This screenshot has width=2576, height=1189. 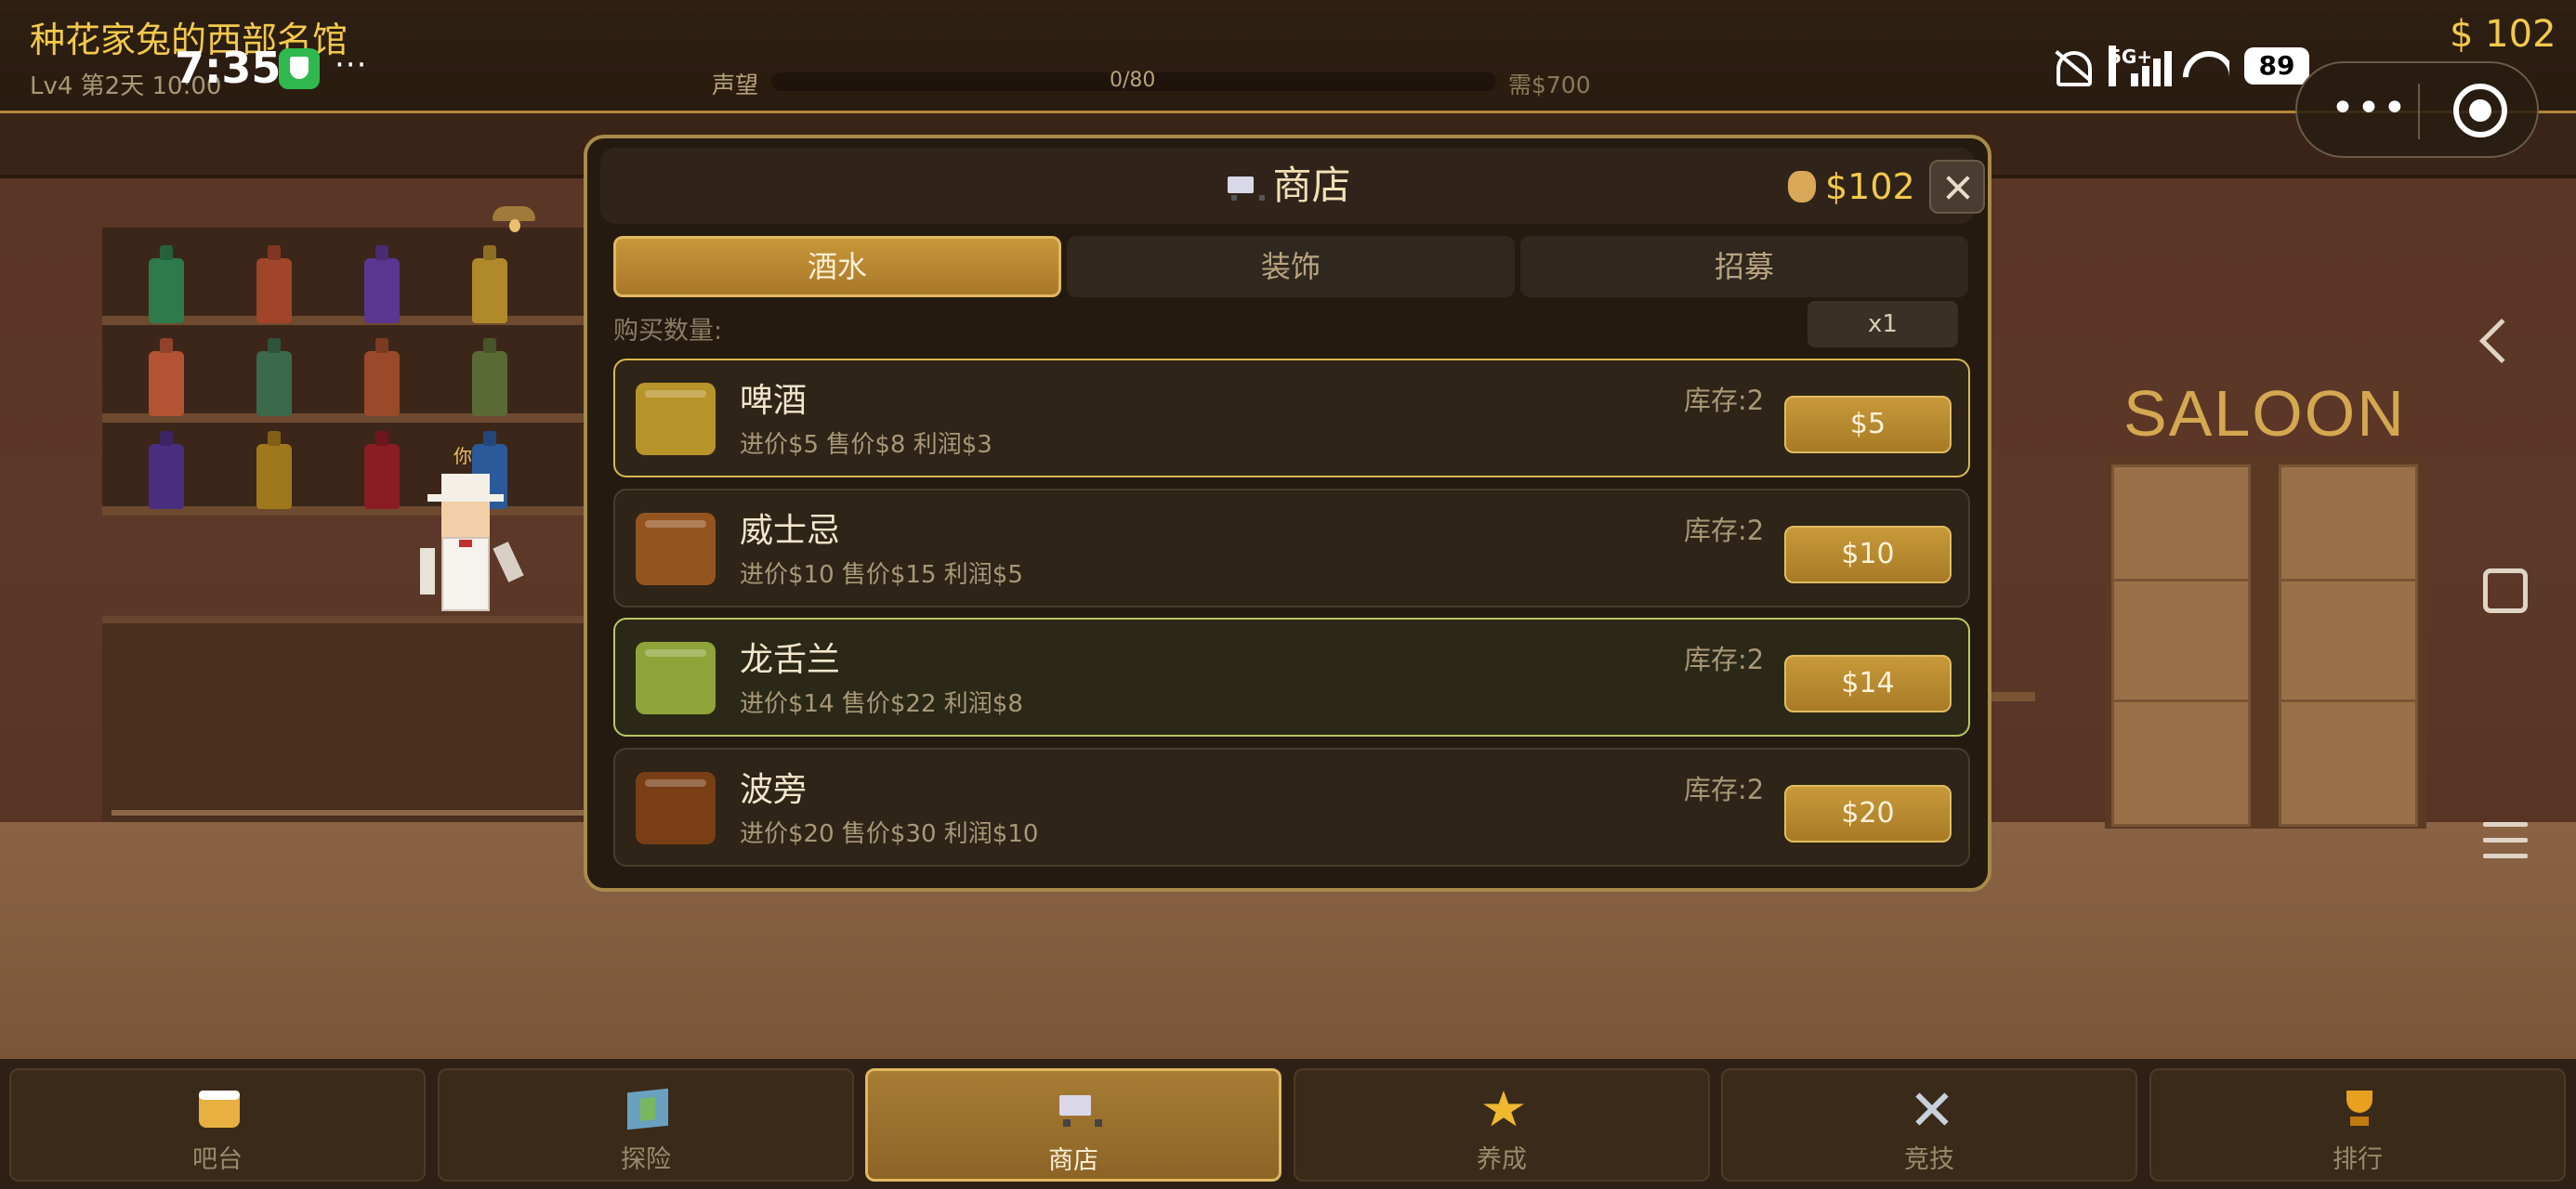 I want to click on nav-shop: 商店, so click(x=1073, y=1125).